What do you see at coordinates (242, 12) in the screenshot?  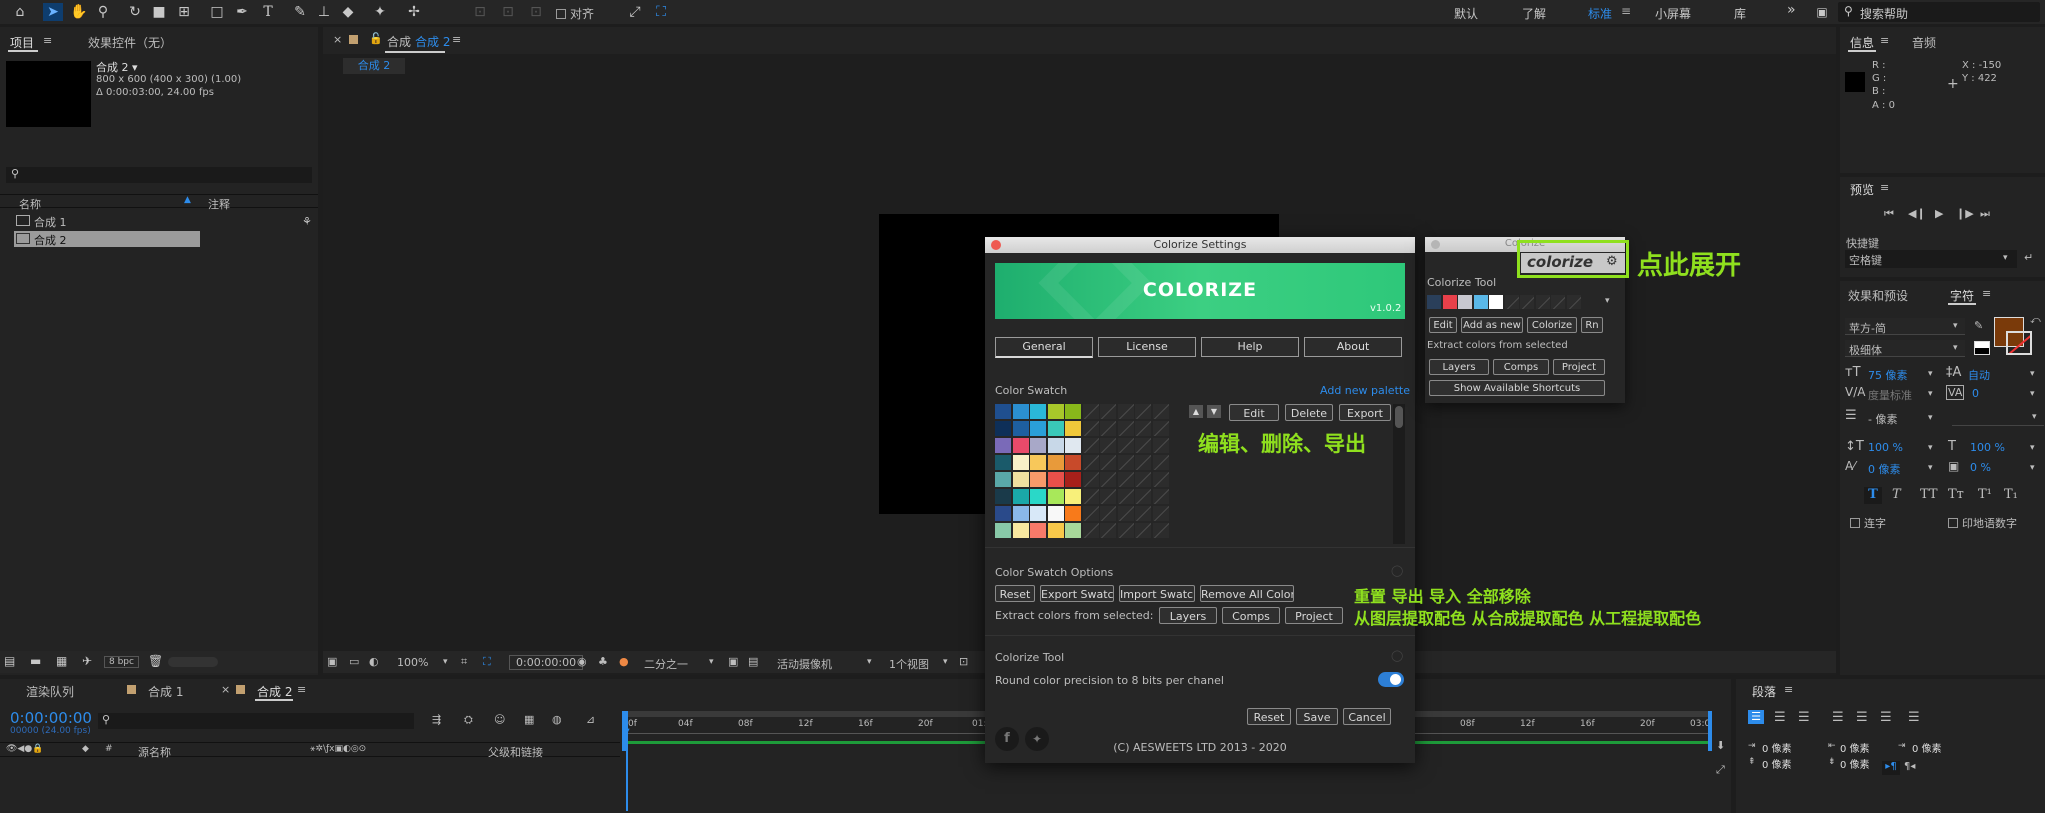 I see `pen-tool-icon: ✒` at bounding box center [242, 12].